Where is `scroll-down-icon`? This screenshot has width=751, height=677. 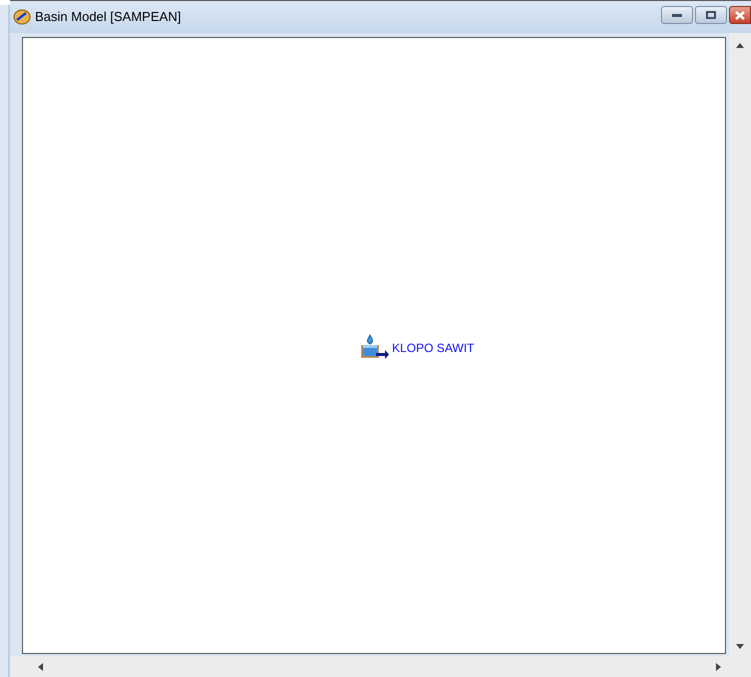 scroll-down-icon is located at coordinates (740, 646).